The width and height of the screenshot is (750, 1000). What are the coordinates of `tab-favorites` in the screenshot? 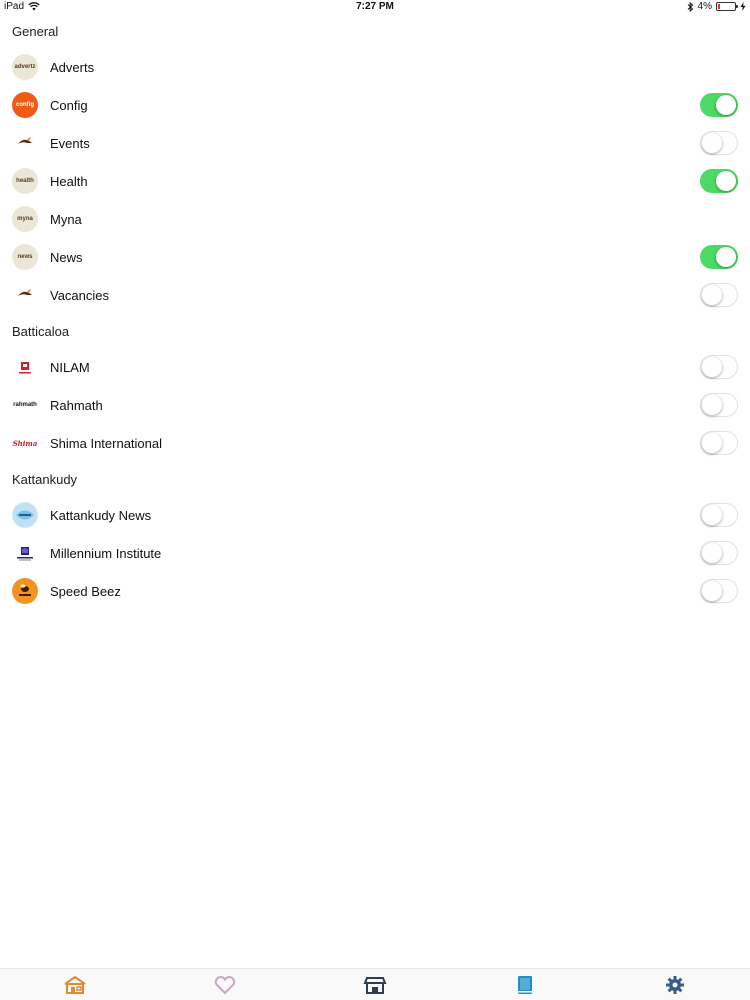 It's located at (225, 985).